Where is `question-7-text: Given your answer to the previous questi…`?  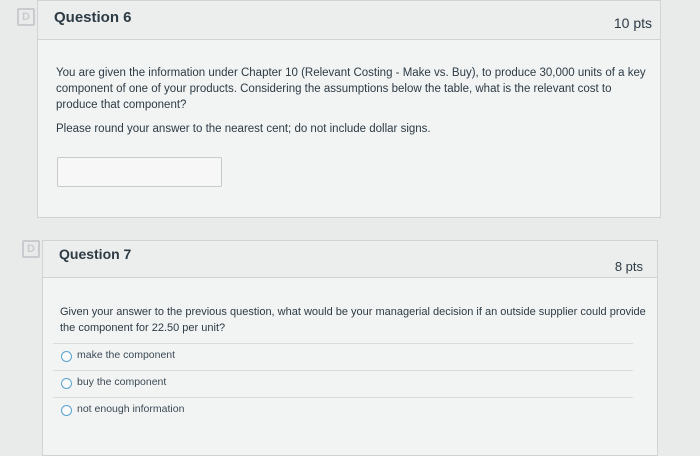 question-7-text: Given your answer to the previous questi… is located at coordinates (353, 320).